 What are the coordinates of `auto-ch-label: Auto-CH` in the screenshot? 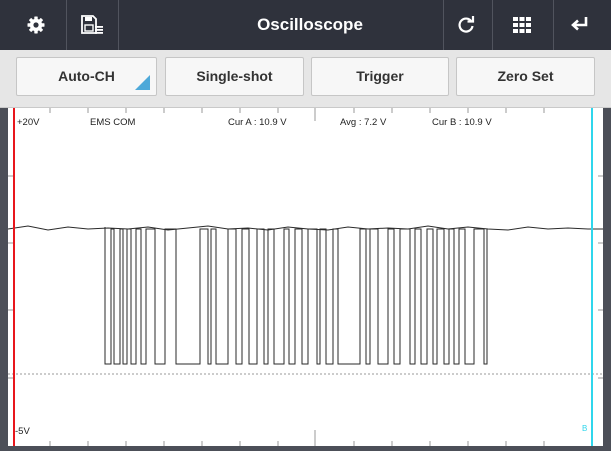 It's located at (86, 76).